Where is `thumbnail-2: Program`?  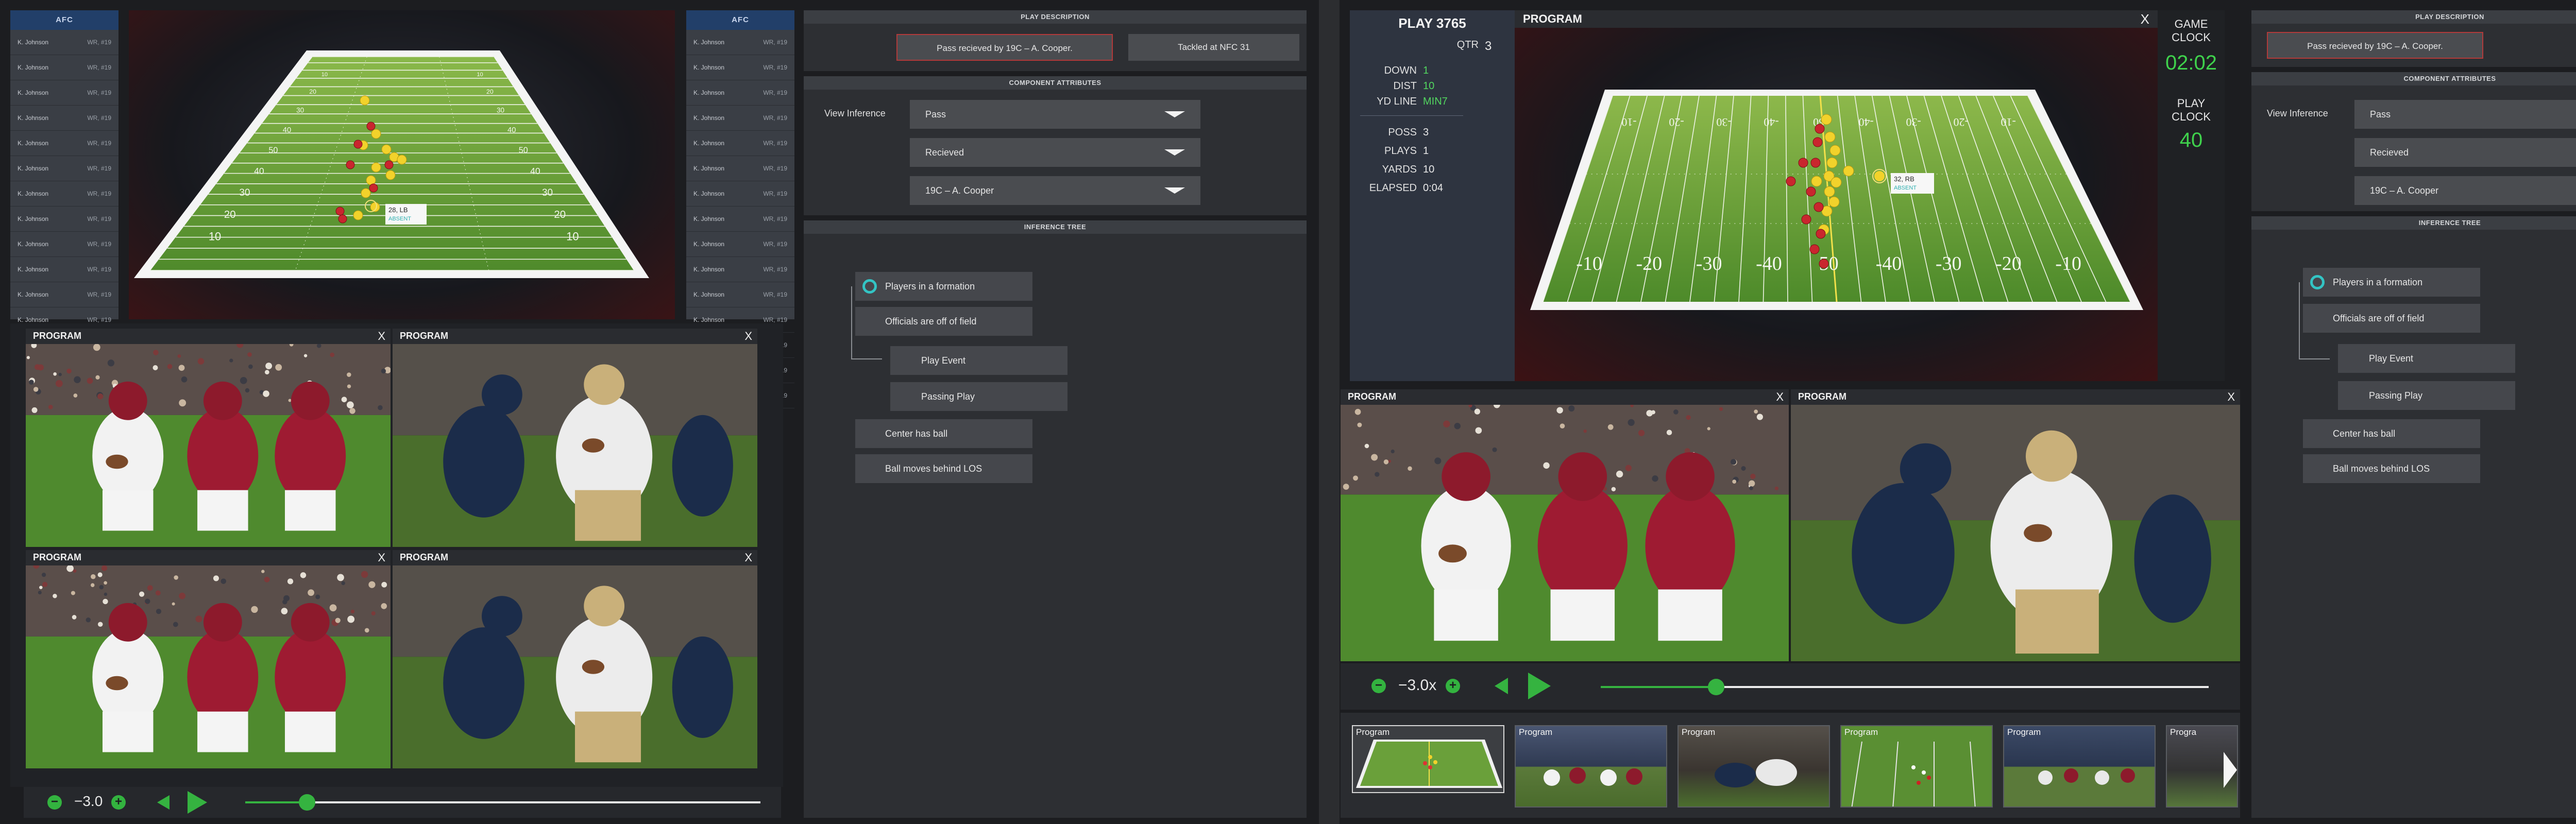
thumbnail-2: Program is located at coordinates (1754, 766).